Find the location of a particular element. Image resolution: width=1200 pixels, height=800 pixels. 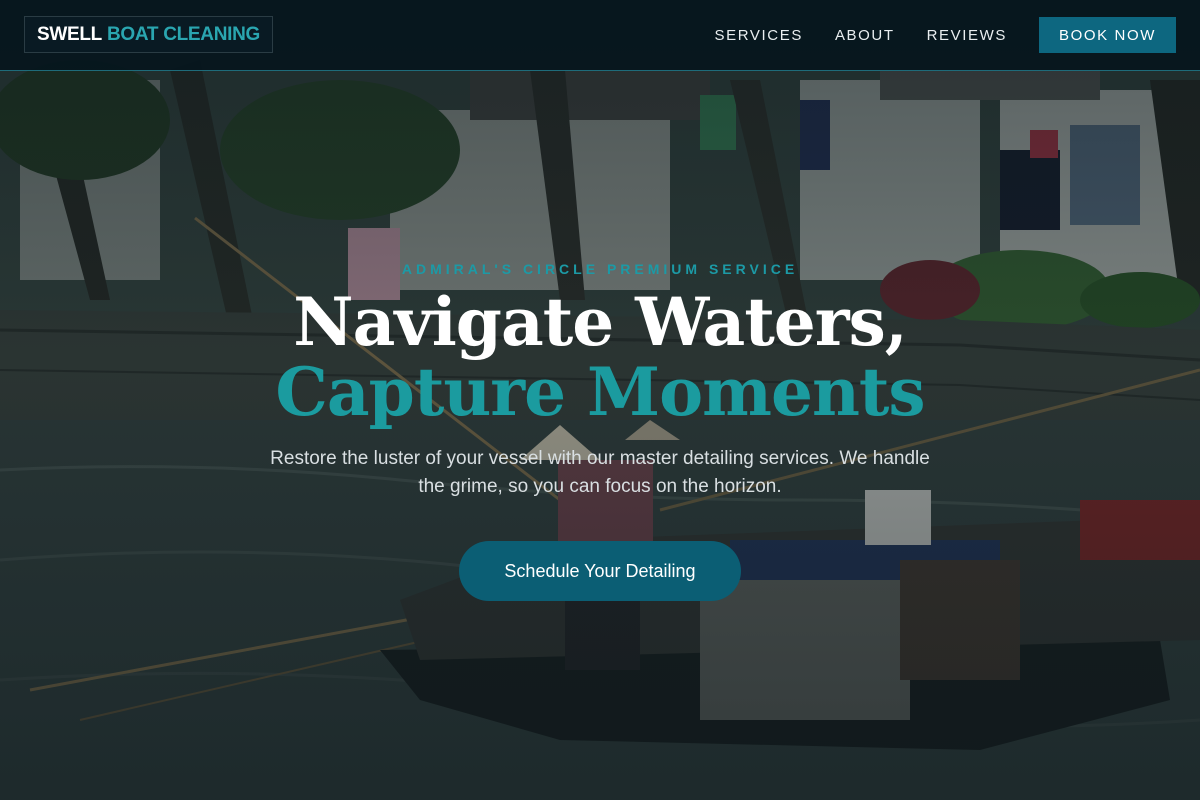

nav-item-reviews: REVIEWS is located at coordinates (967, 35).